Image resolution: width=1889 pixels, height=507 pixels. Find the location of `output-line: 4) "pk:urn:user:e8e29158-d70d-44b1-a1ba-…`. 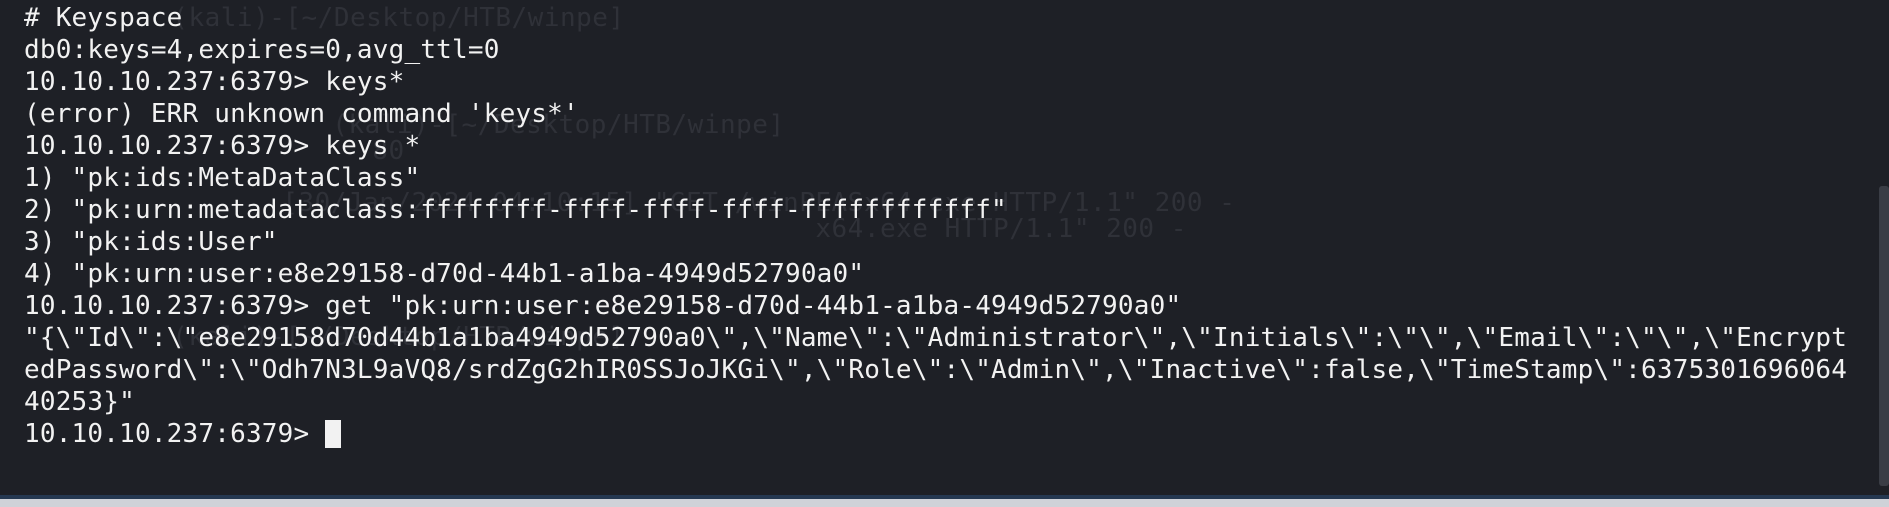

output-line: 4) "pk:urn:user:e8e29158-d70d-44b1-a1ba-… is located at coordinates (444, 274).